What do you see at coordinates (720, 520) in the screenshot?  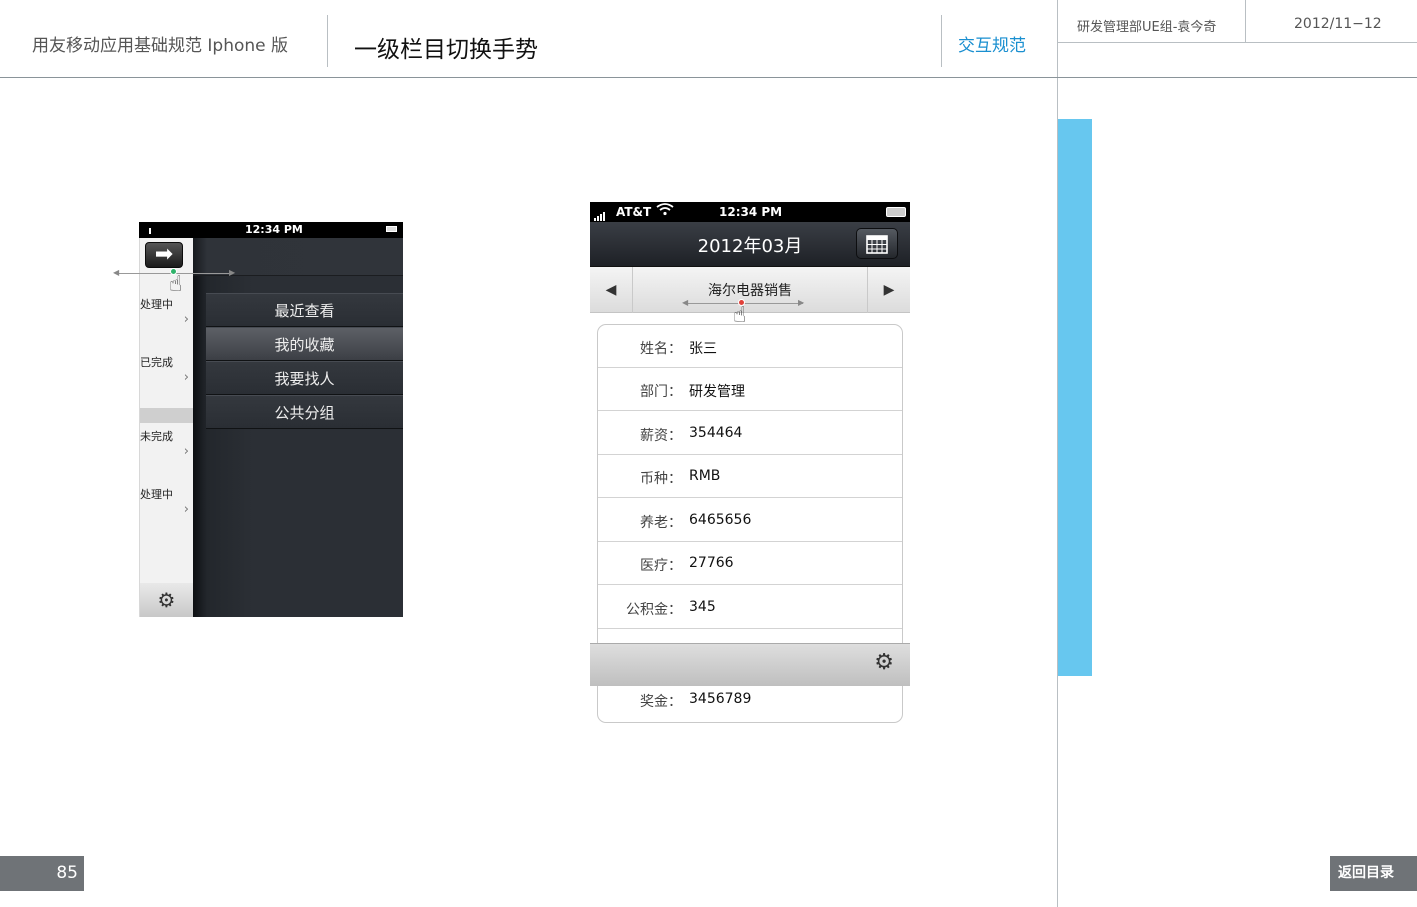 I see `field-value: 6465656` at bounding box center [720, 520].